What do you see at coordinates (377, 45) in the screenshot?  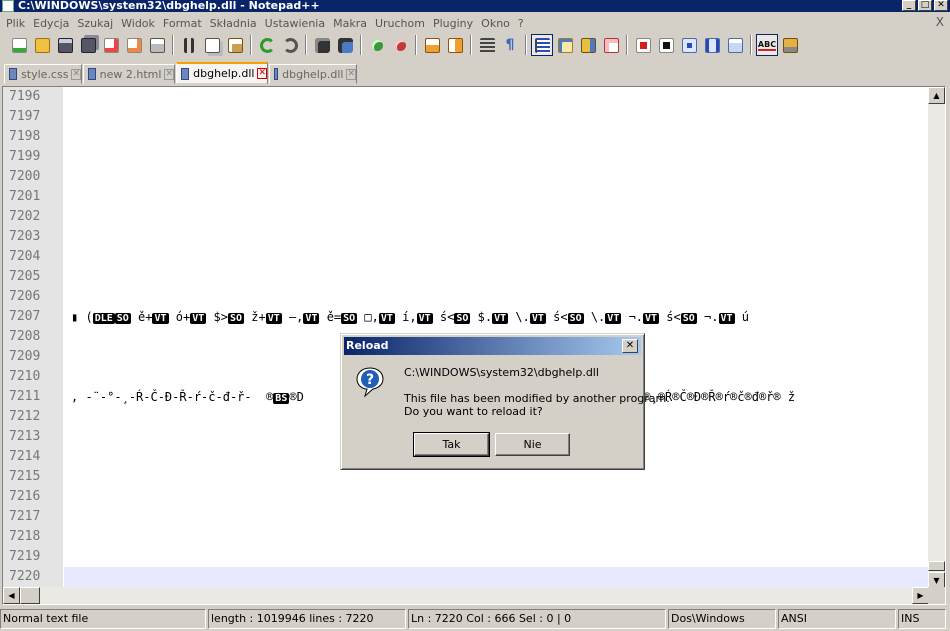 I see `zoom-in-icon` at bounding box center [377, 45].